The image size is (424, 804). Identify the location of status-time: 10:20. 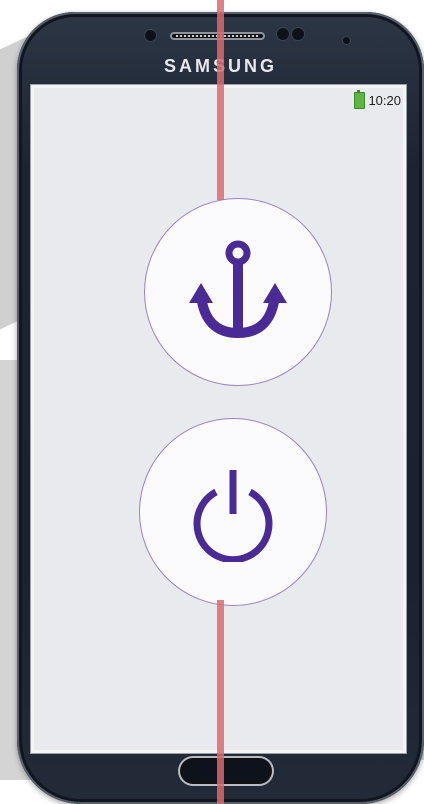
(384, 100).